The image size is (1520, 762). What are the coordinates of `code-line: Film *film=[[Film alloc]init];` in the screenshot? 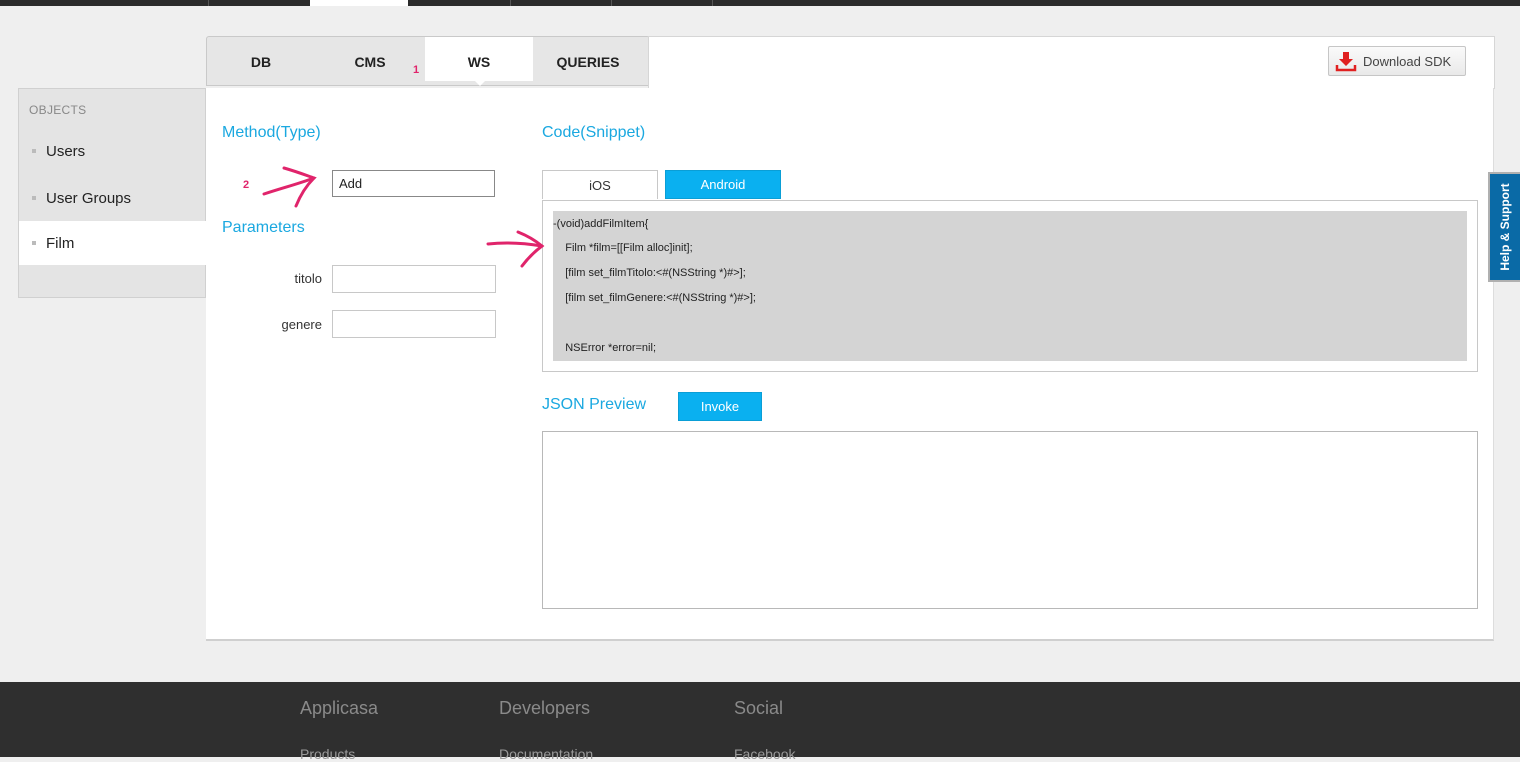 It's located at (623, 248).